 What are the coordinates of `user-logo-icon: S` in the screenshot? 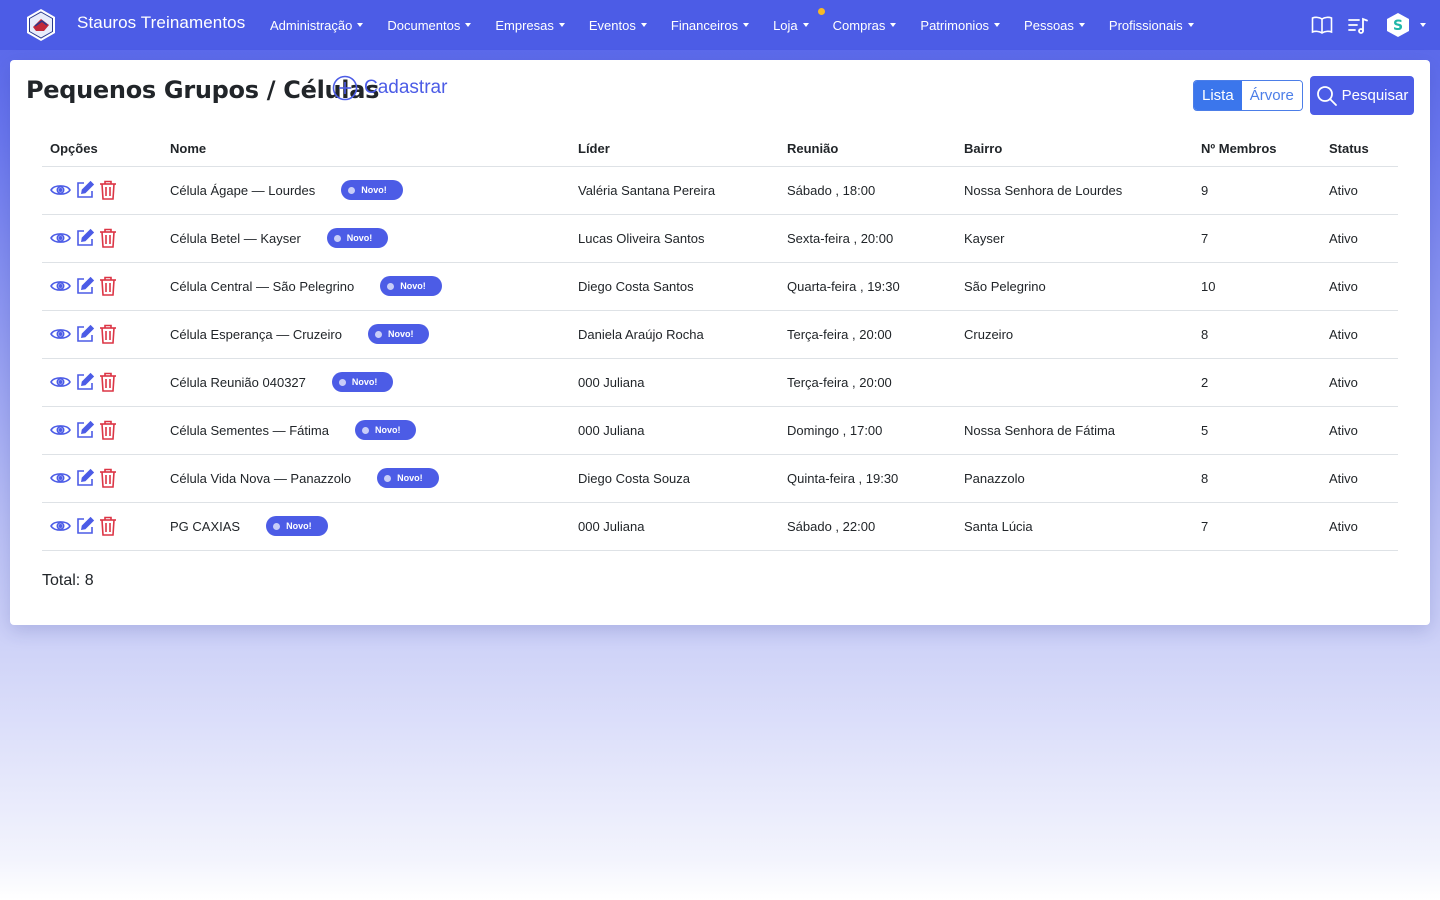 It's located at (1405, 25).